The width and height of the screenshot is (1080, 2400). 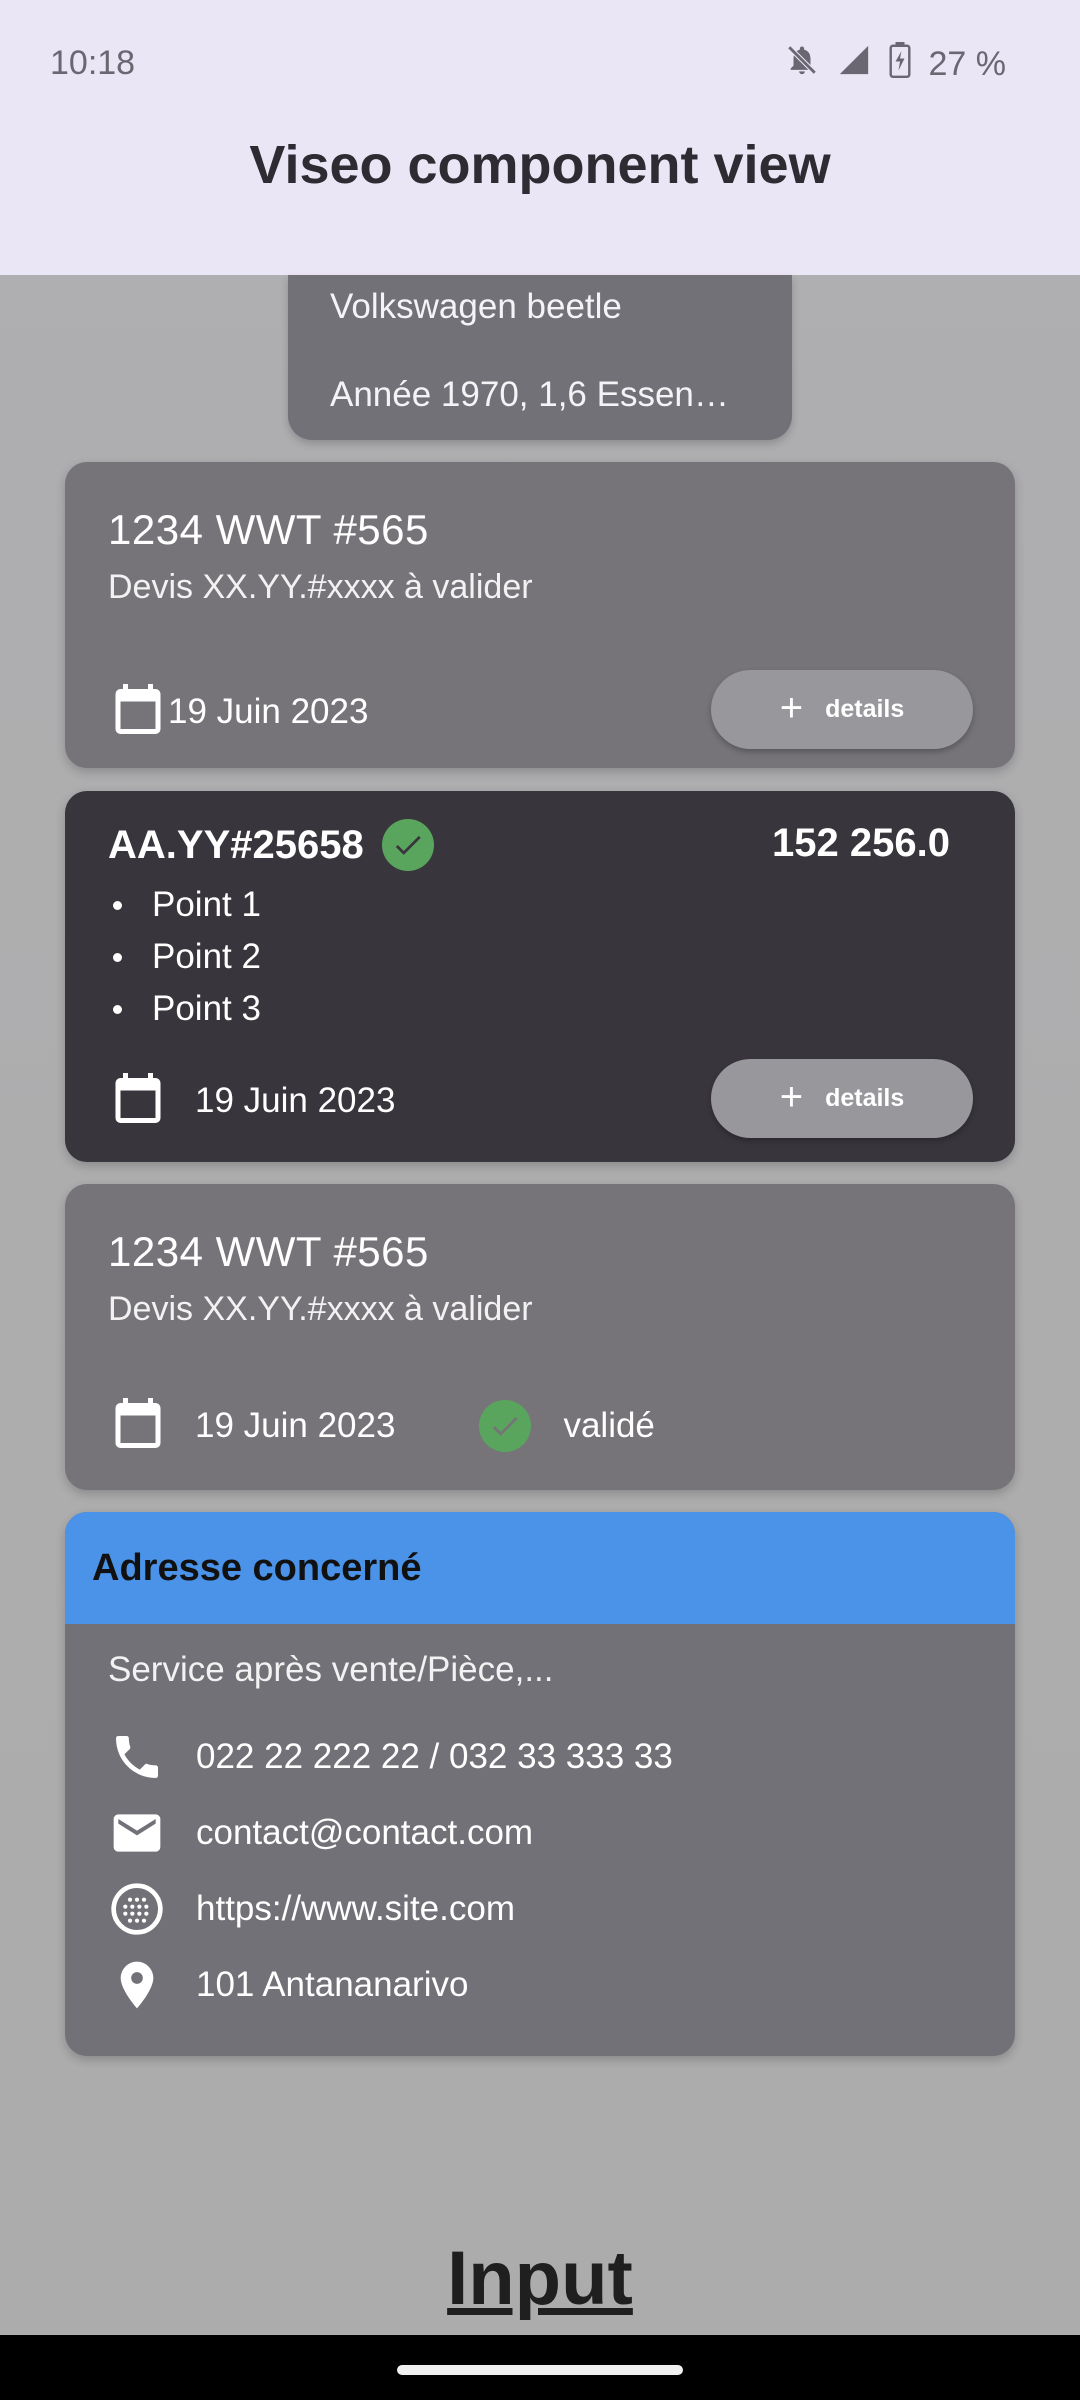 I want to click on battery-text: 27 %, so click(x=967, y=64).